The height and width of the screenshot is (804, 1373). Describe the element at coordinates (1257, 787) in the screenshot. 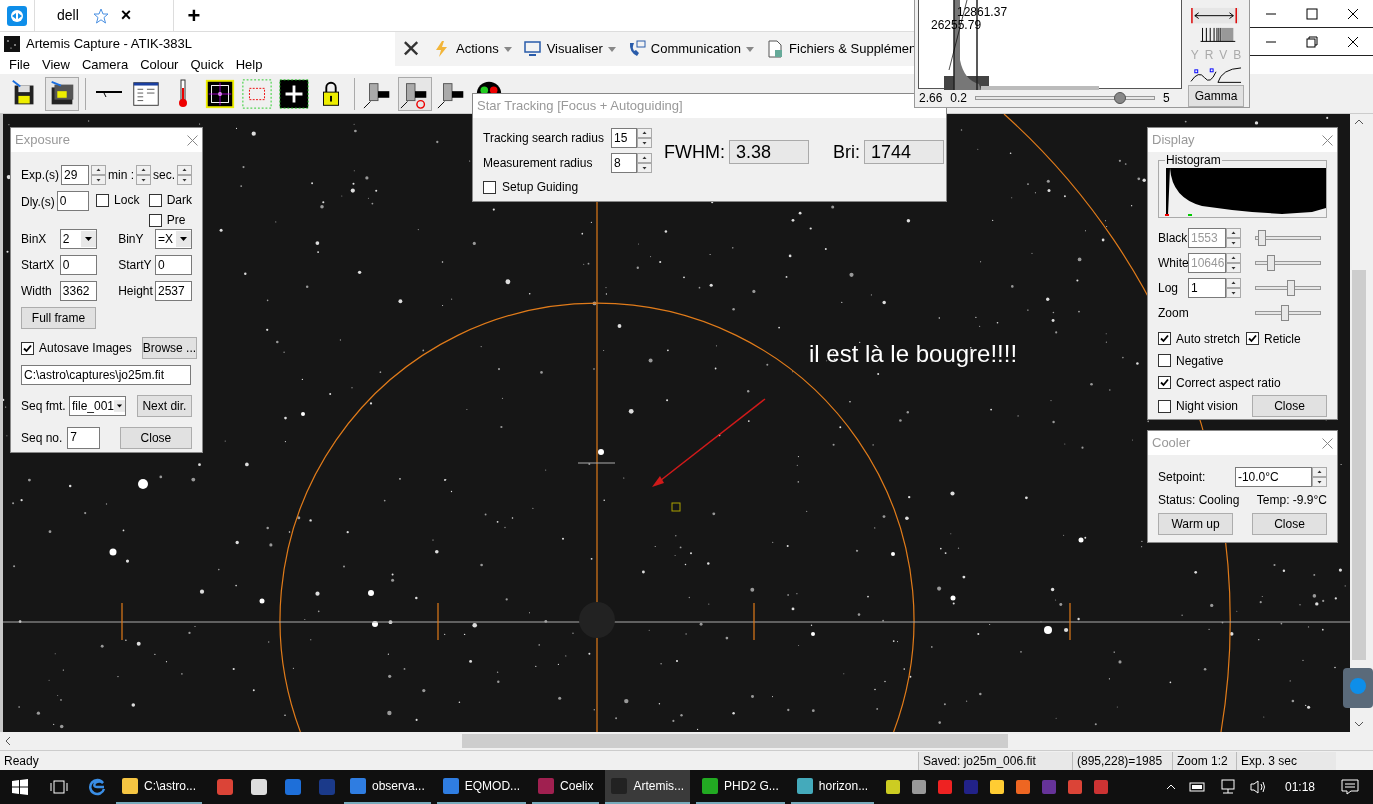

I see `volume-icon` at that location.